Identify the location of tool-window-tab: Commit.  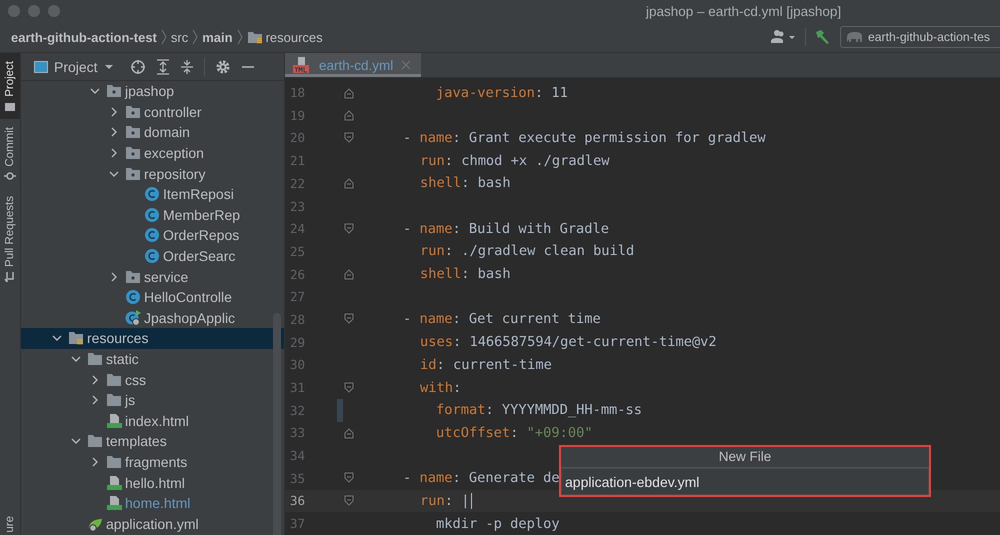
(10, 153).